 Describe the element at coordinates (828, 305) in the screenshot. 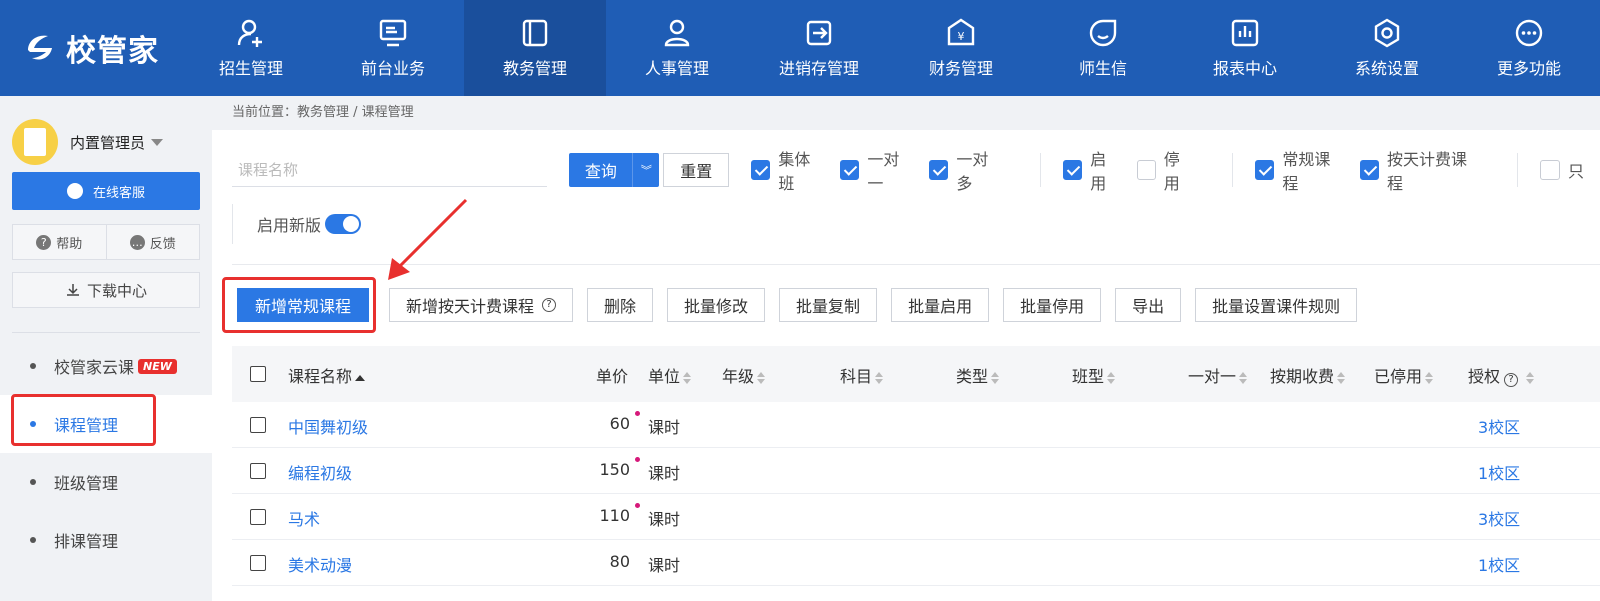

I see `batch-copy-button: 批量复制` at that location.